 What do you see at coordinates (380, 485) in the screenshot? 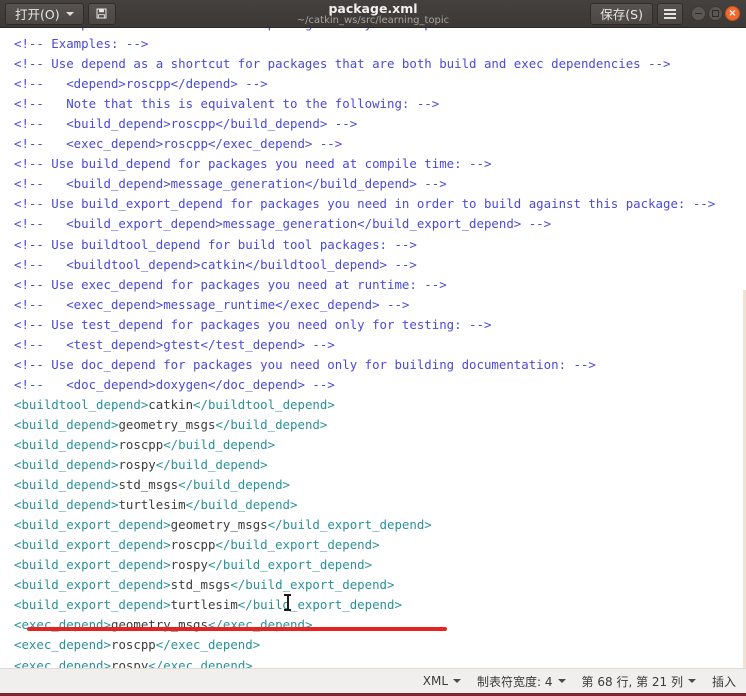
I see `code-line: <build_depend>std_msgs</build_depend>` at bounding box center [380, 485].